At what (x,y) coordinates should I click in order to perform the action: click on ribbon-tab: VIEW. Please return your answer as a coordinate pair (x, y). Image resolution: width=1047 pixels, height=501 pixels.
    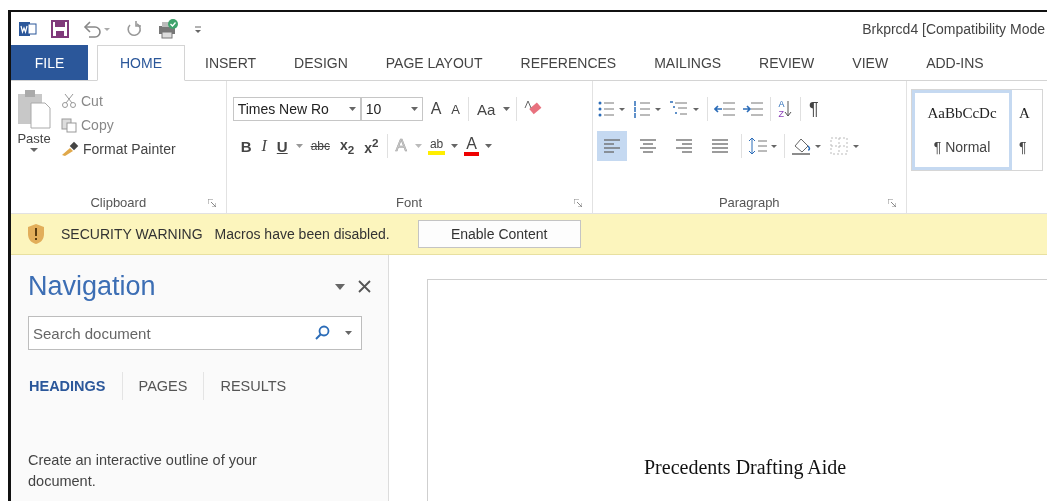
    Looking at the image, I should click on (870, 62).